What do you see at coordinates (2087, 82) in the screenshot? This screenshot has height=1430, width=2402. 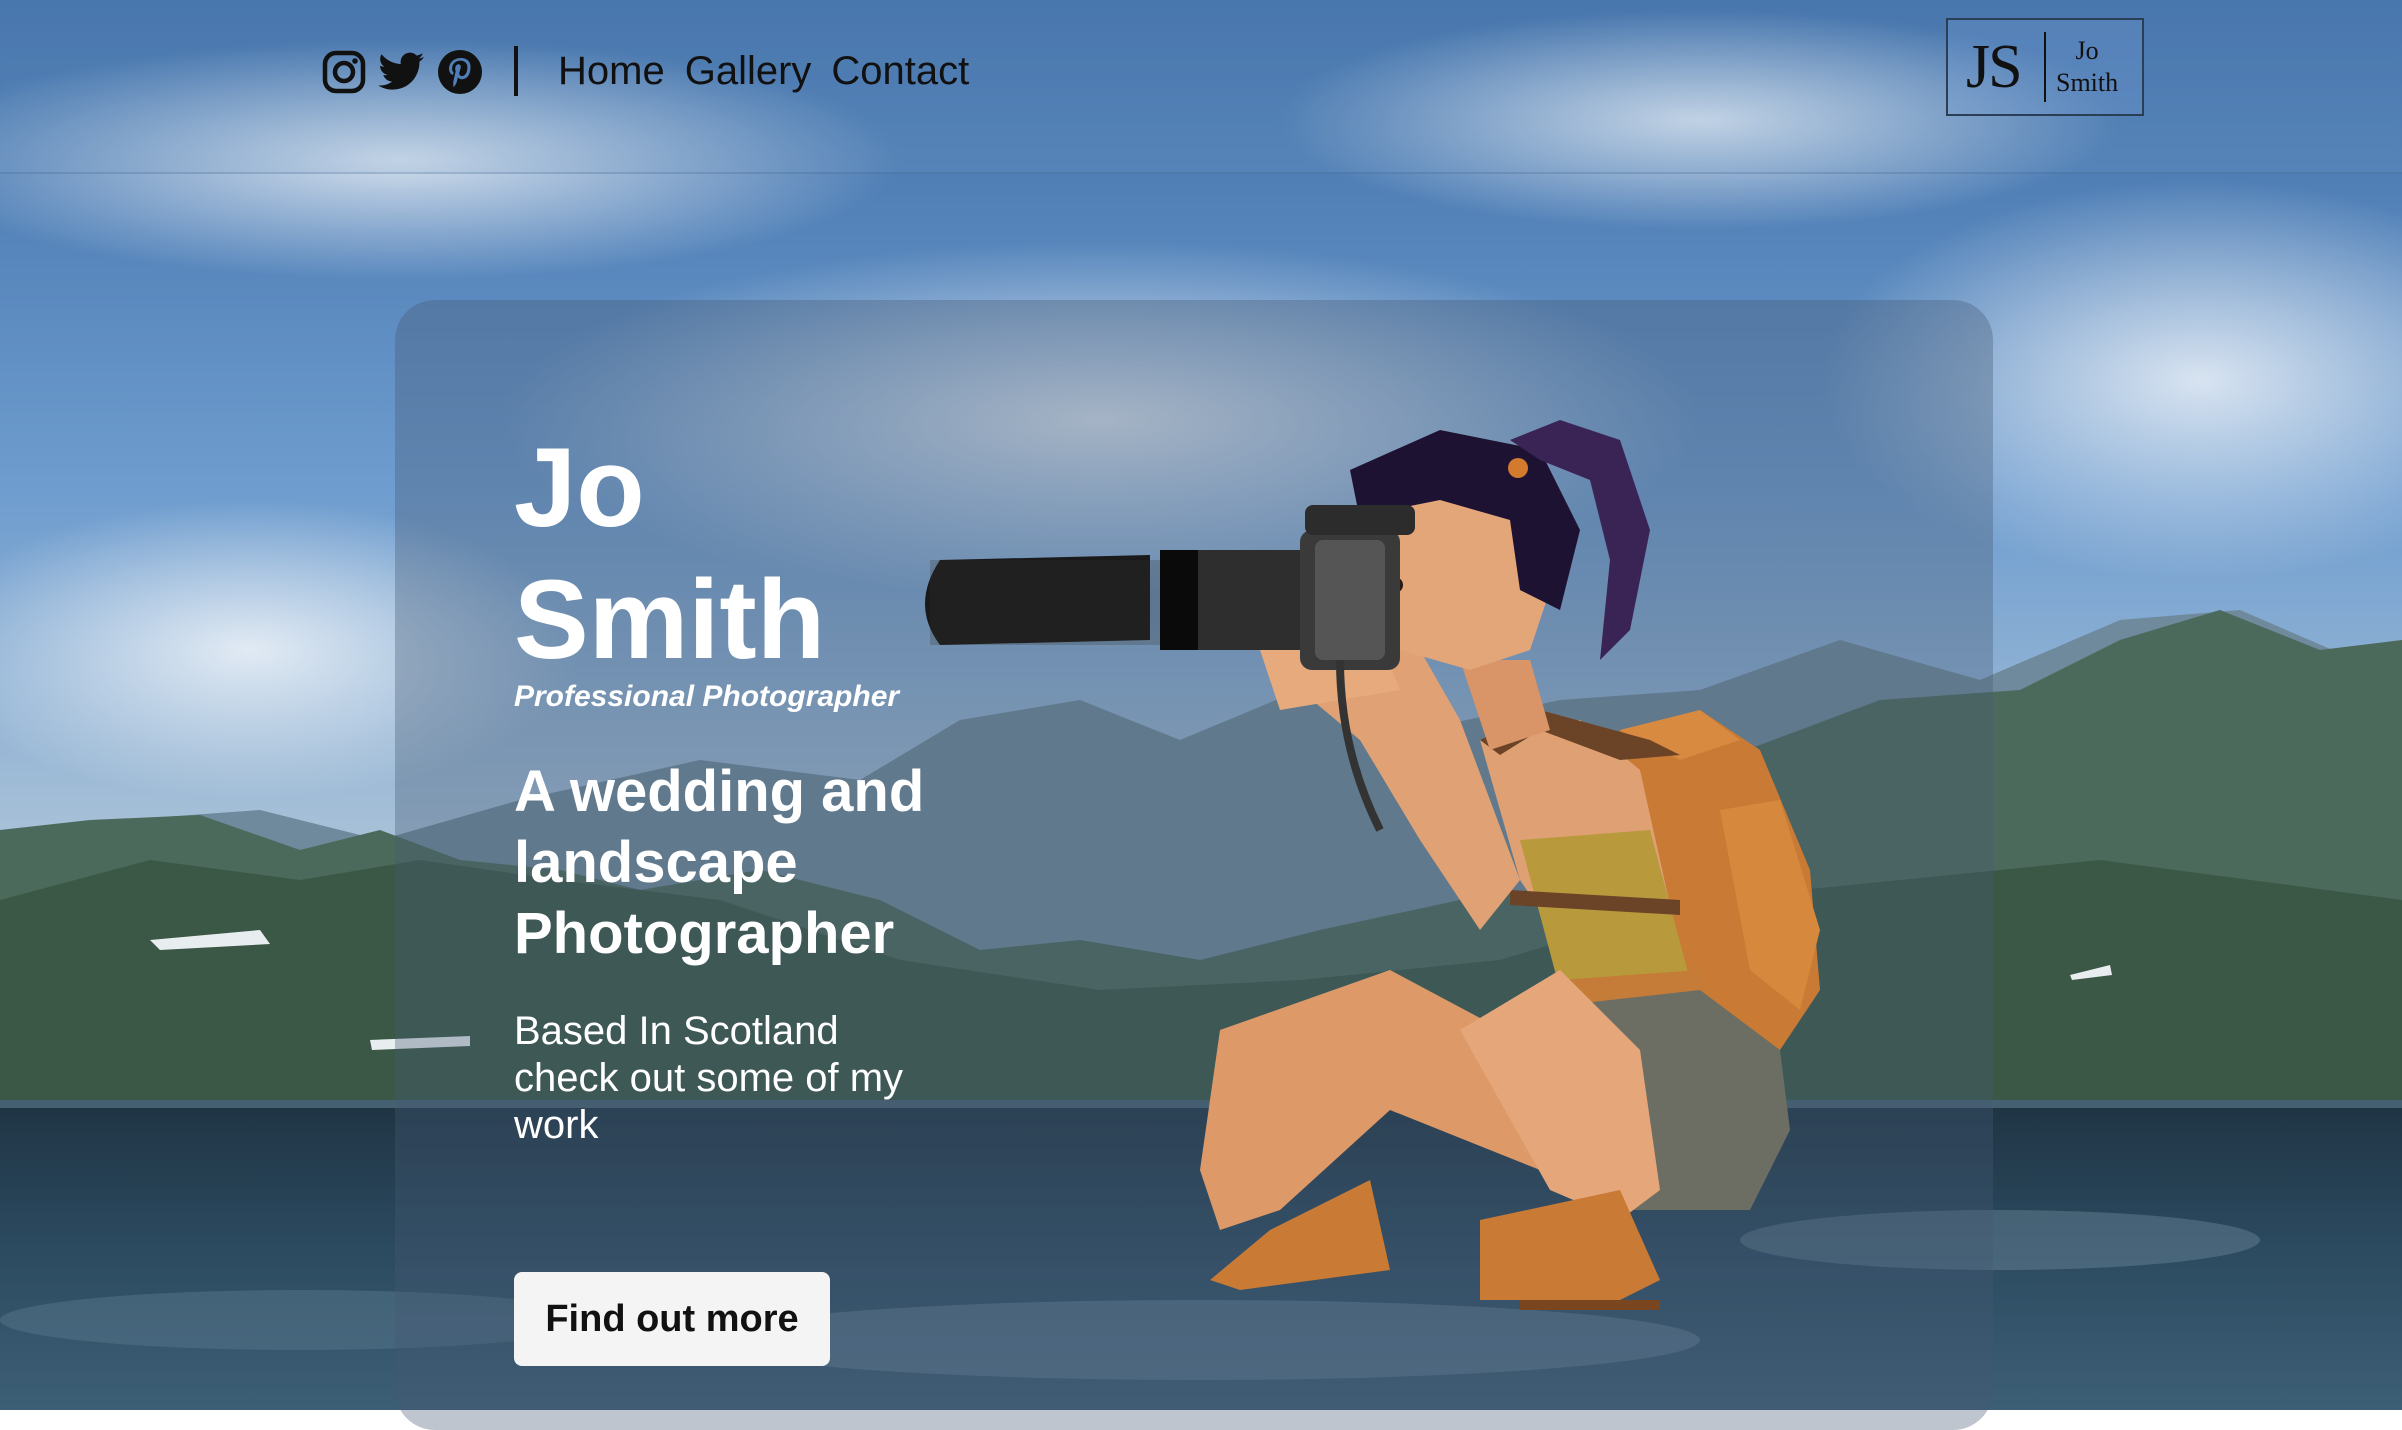 I see `logo-last-name: Smith` at bounding box center [2087, 82].